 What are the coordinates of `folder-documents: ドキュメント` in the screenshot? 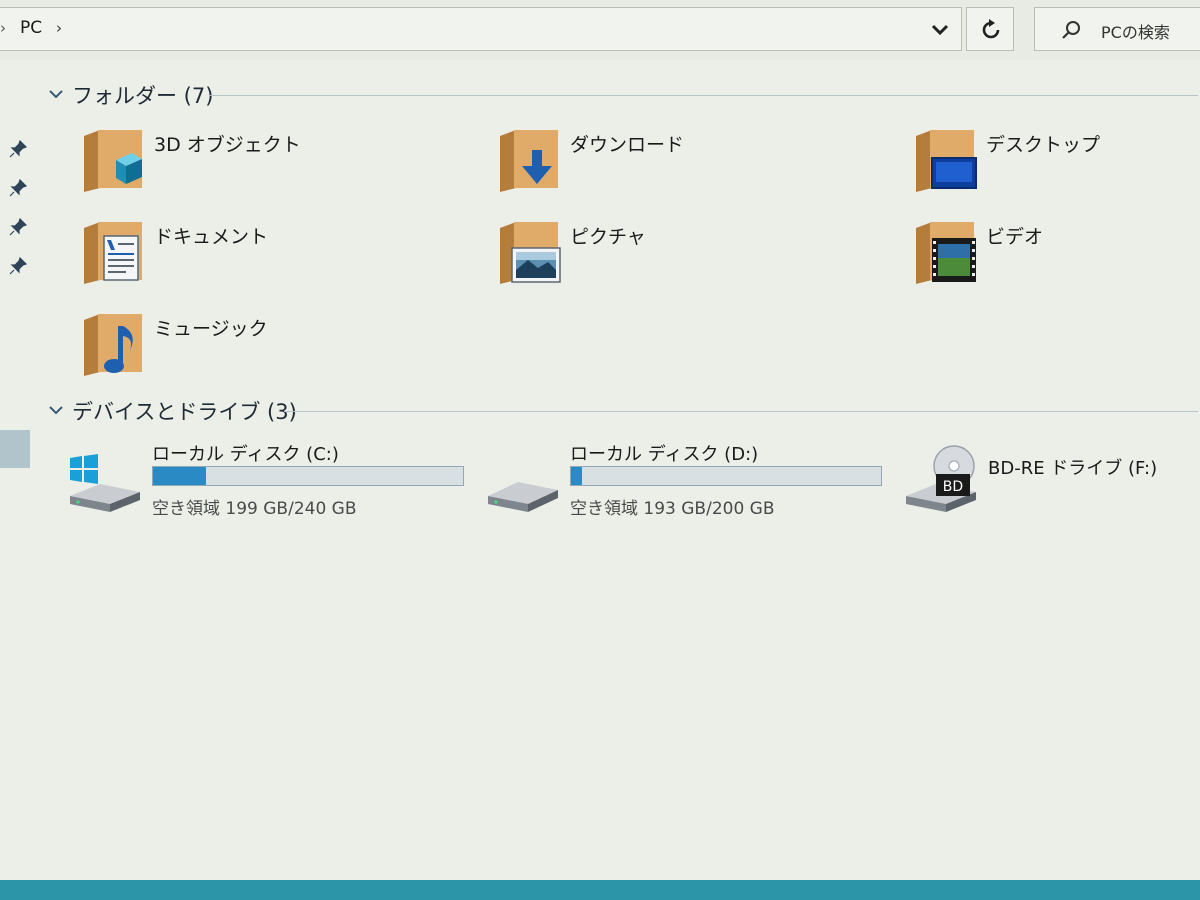 It's located at (270, 260).